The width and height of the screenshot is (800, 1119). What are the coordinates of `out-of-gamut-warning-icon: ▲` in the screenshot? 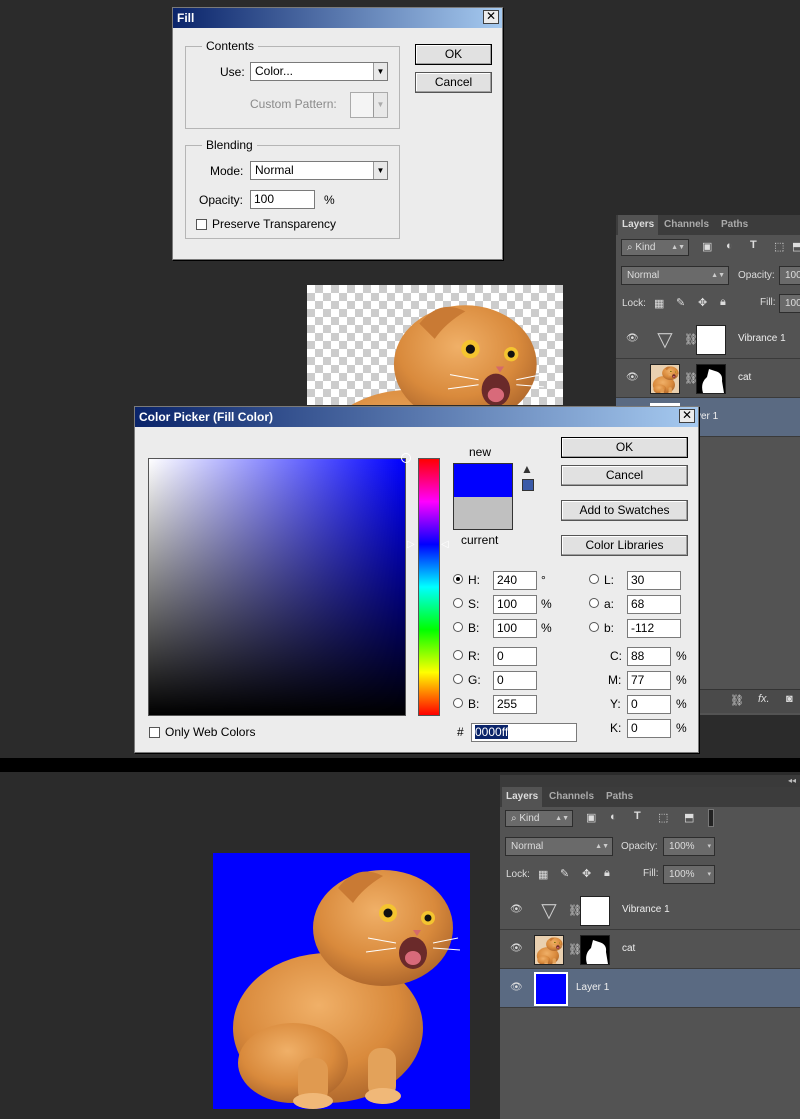 It's located at (527, 469).